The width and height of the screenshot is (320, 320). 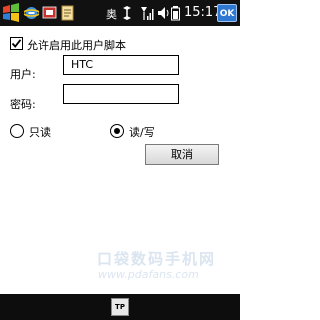 What do you see at coordinates (23, 74) in the screenshot?
I see `username-label: 用户:` at bounding box center [23, 74].